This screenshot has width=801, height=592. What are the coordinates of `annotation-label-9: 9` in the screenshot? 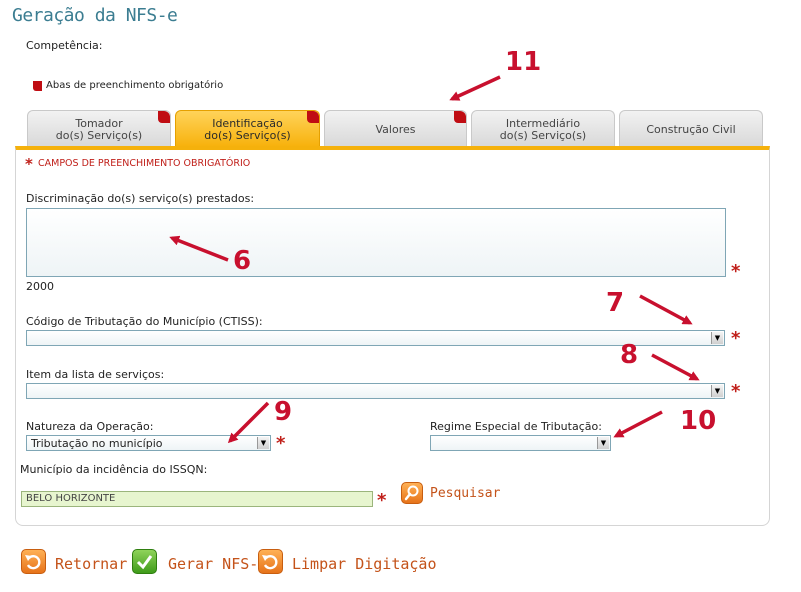 It's located at (283, 412).